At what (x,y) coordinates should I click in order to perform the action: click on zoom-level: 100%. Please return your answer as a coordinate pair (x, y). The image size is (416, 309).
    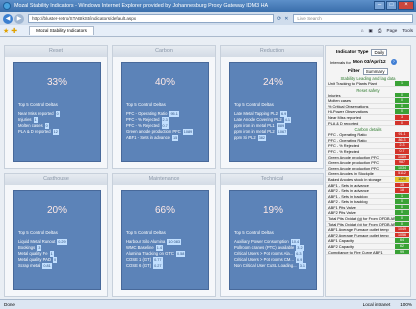
    Looking at the image, I should click on (406, 304).